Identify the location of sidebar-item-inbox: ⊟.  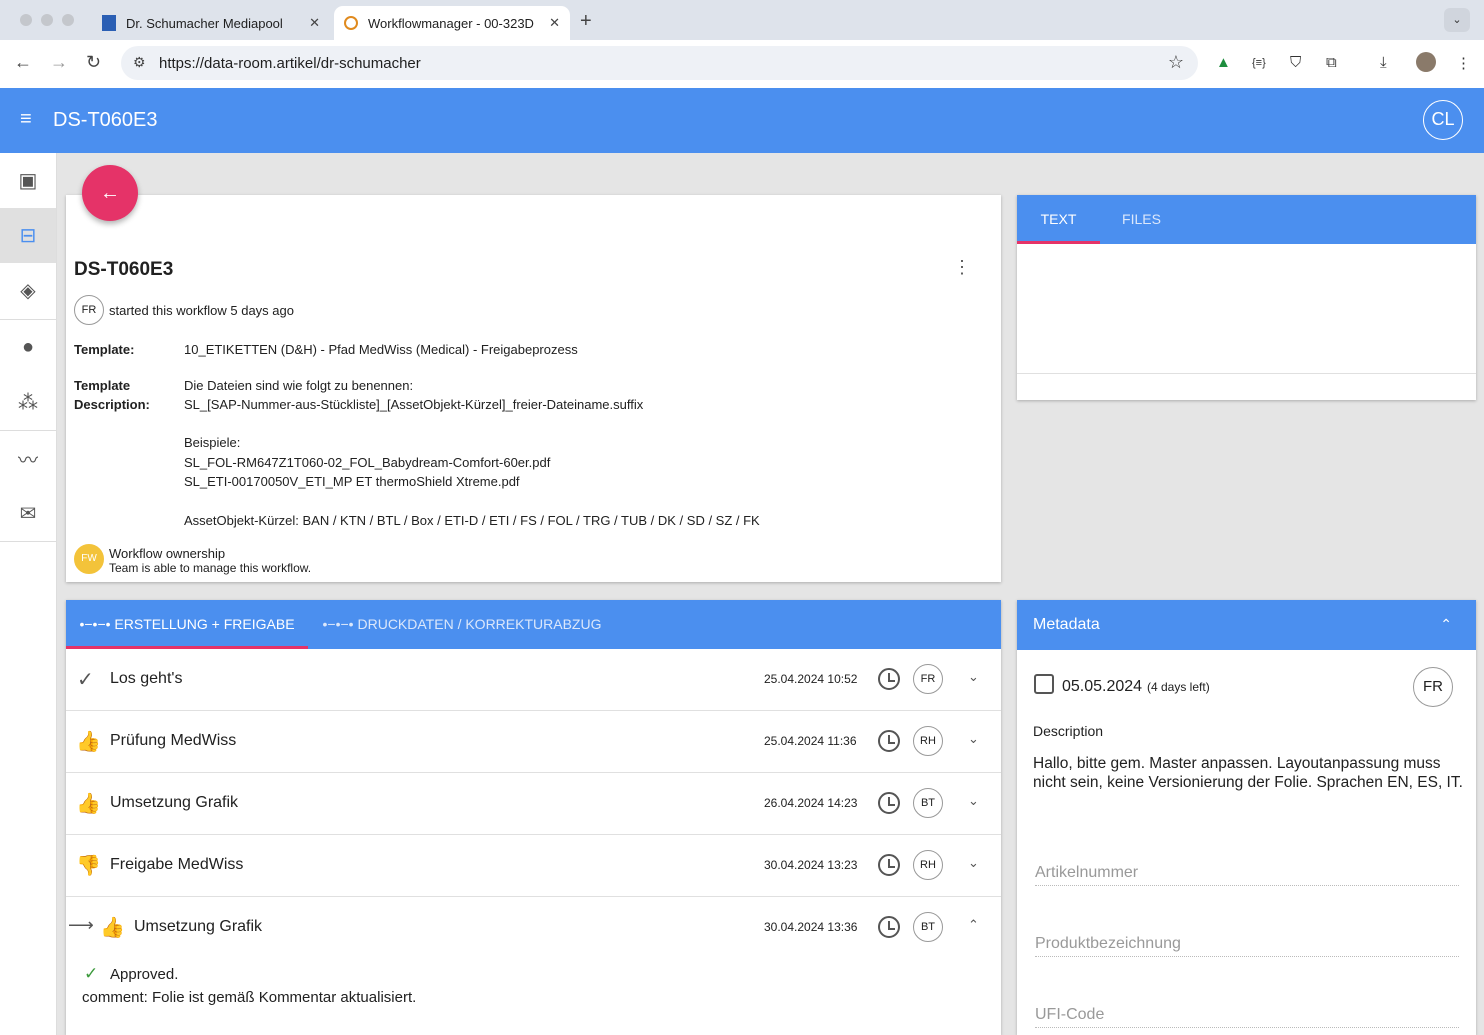
(28, 235).